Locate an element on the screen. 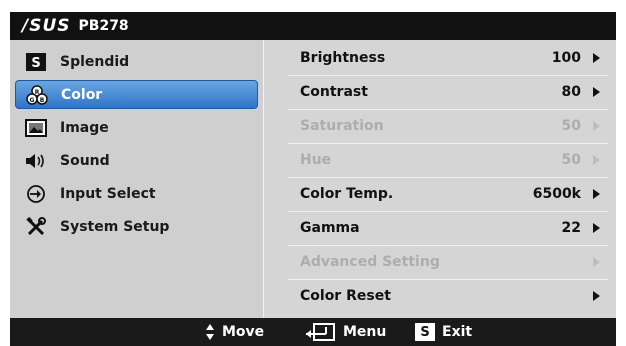 The height and width of the screenshot is (346, 626). exit-hint: S Exit is located at coordinates (443, 332).